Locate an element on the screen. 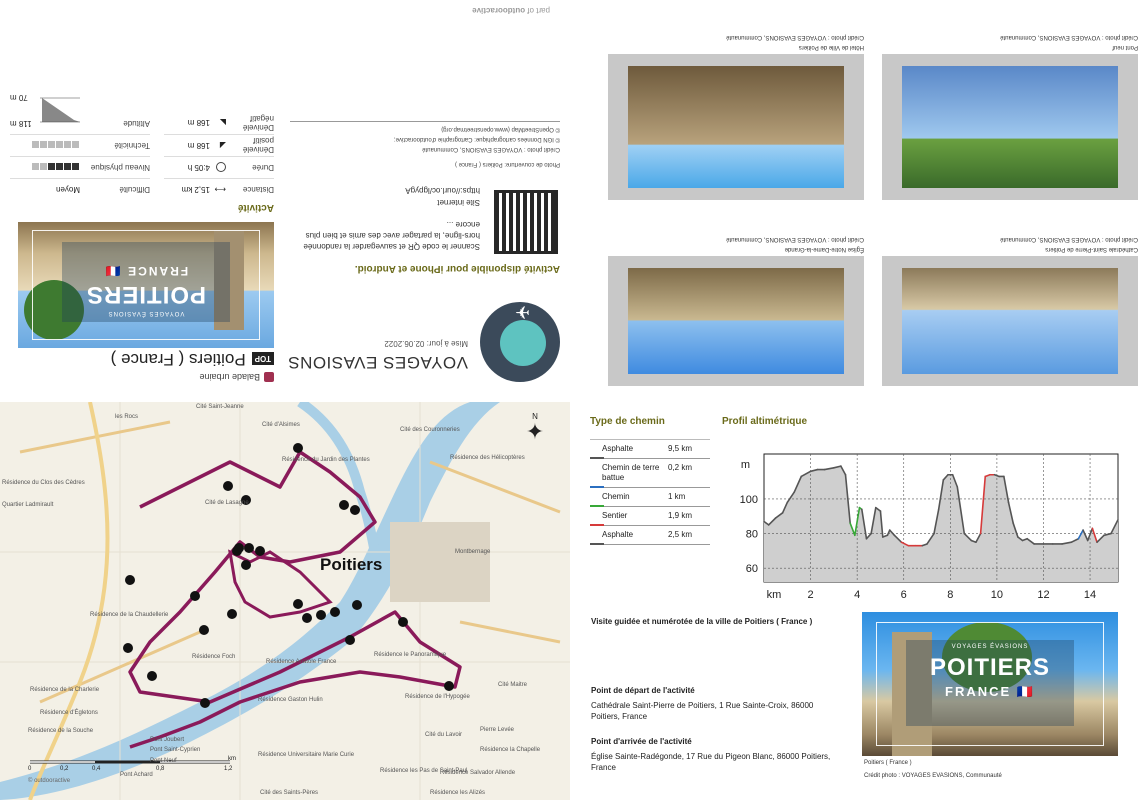 The height and width of the screenshot is (800, 1140). clock-icon is located at coordinates (221, 167).